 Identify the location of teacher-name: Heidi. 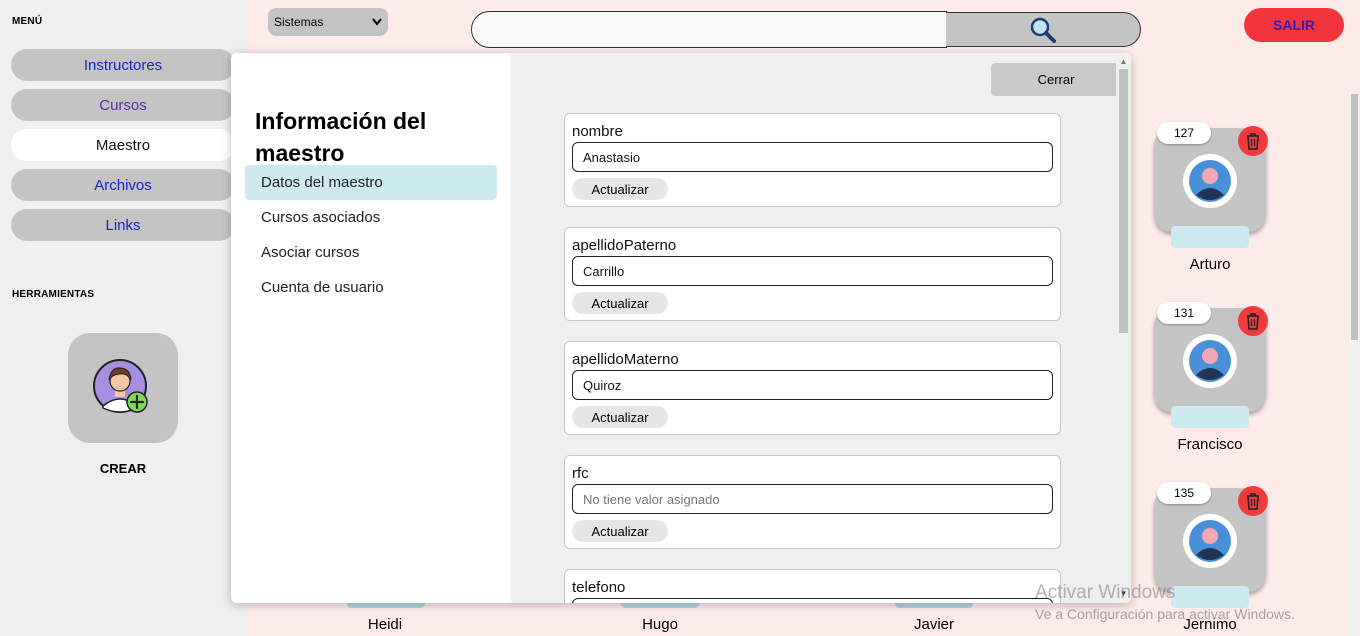
(385, 624).